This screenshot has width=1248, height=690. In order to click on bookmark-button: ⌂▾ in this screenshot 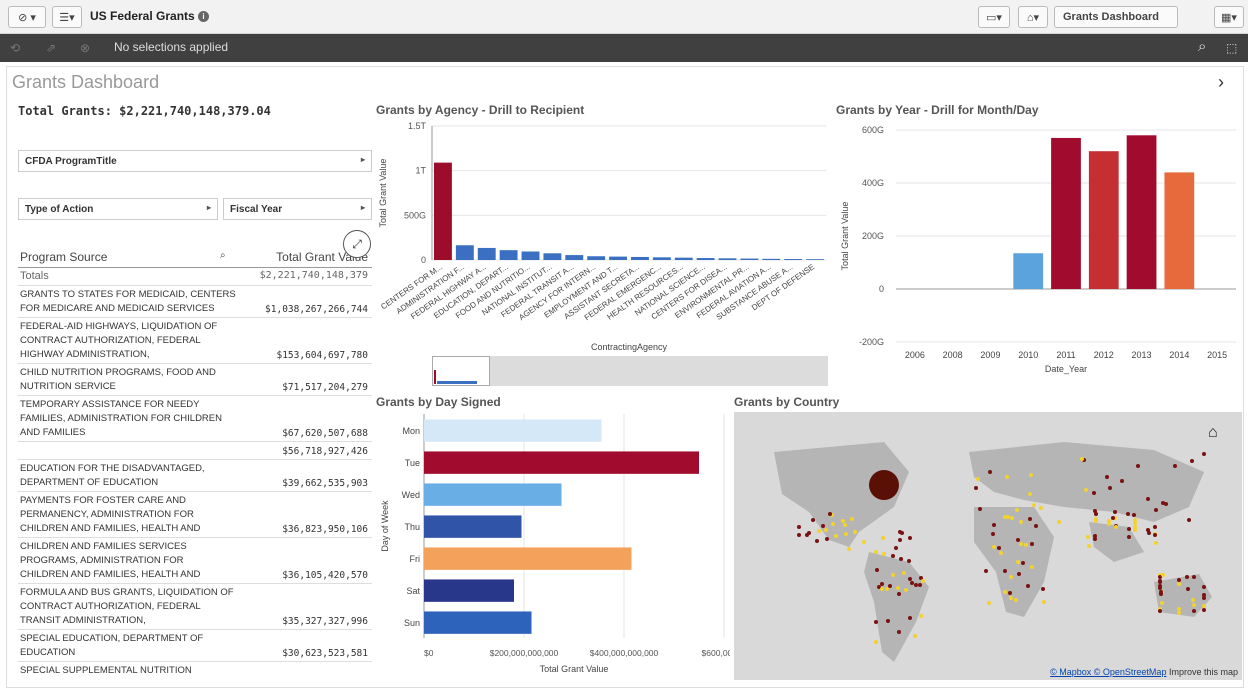, I will do `click(1033, 17)`.